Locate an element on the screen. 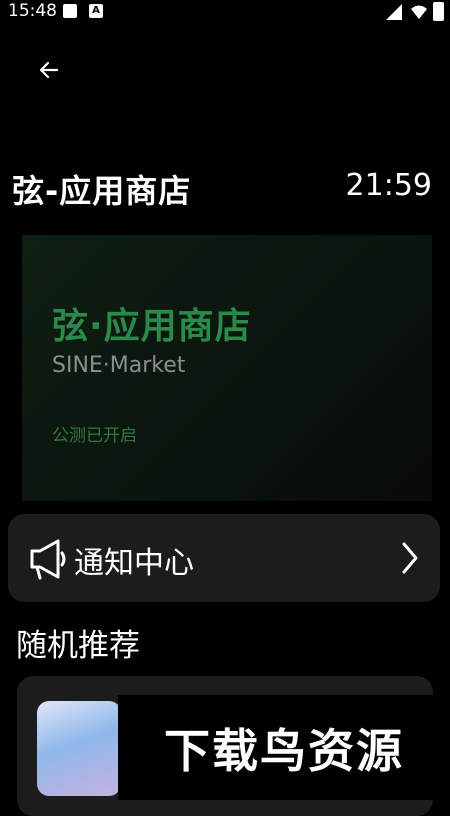 The width and height of the screenshot is (450, 816). notification-a-icon: A is located at coordinates (96, 11).